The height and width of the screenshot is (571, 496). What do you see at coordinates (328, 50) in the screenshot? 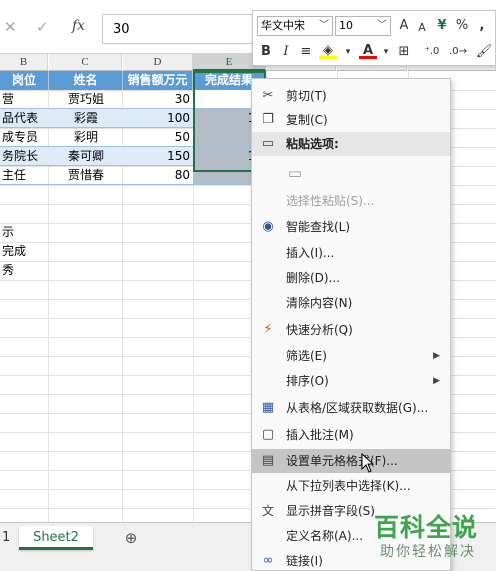
I see `fill-color-icon: ◈` at bounding box center [328, 50].